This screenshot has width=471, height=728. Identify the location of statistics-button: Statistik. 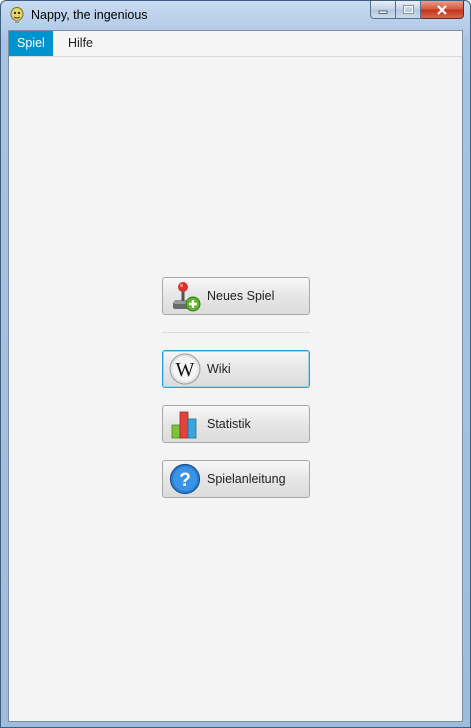
(236, 424).